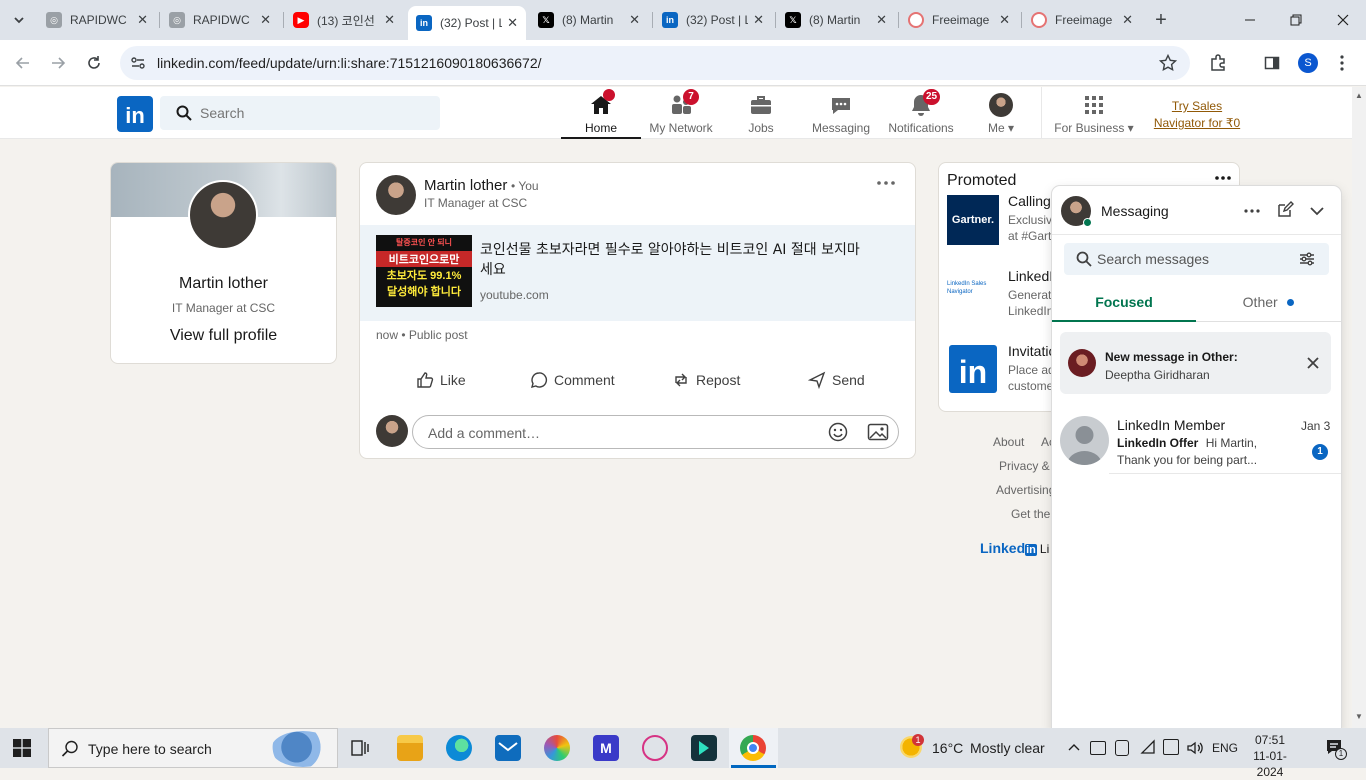 Image resolution: width=1366 pixels, height=780 pixels. Describe the element at coordinates (1342, 63) in the screenshot. I see `browser-menu-button` at that location.